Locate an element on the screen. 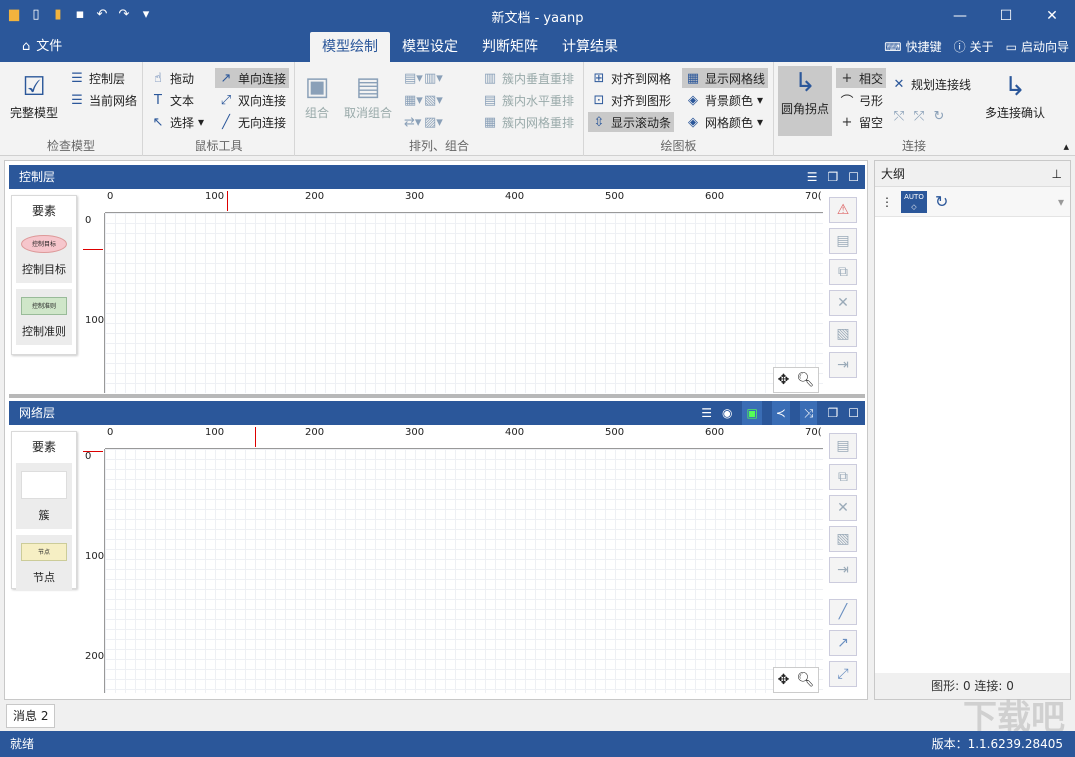 The height and width of the screenshot is (757, 1075). connector-tools-row: ⤲ ⤱ ↻ is located at coordinates (919, 116).